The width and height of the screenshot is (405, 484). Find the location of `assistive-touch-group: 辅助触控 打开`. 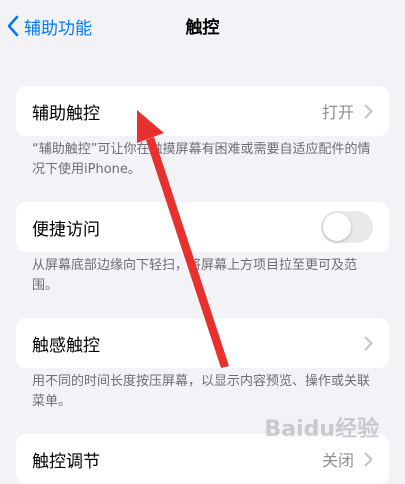

assistive-touch-group: 辅助触控 打开 is located at coordinates (202, 111).